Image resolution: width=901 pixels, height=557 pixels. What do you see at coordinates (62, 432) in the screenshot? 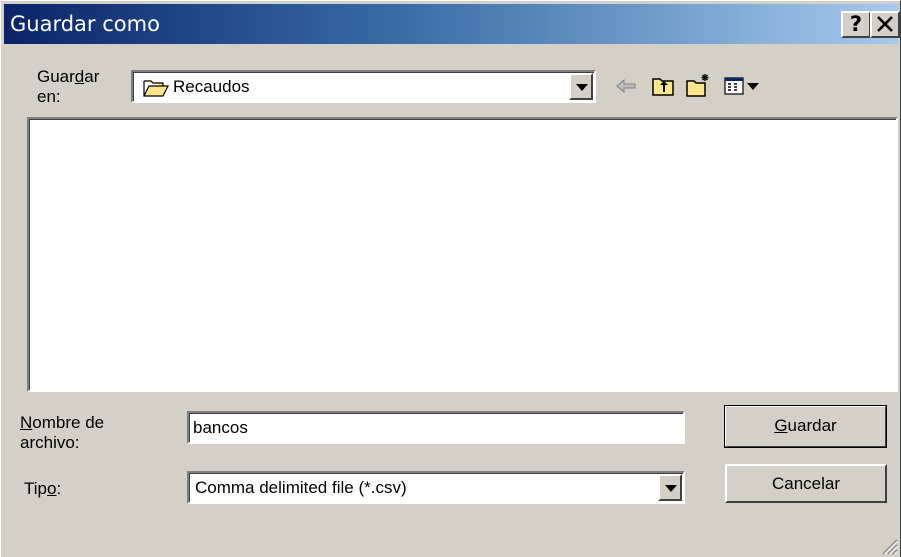
I see `filename-label: Nombre de archivo:` at bounding box center [62, 432].